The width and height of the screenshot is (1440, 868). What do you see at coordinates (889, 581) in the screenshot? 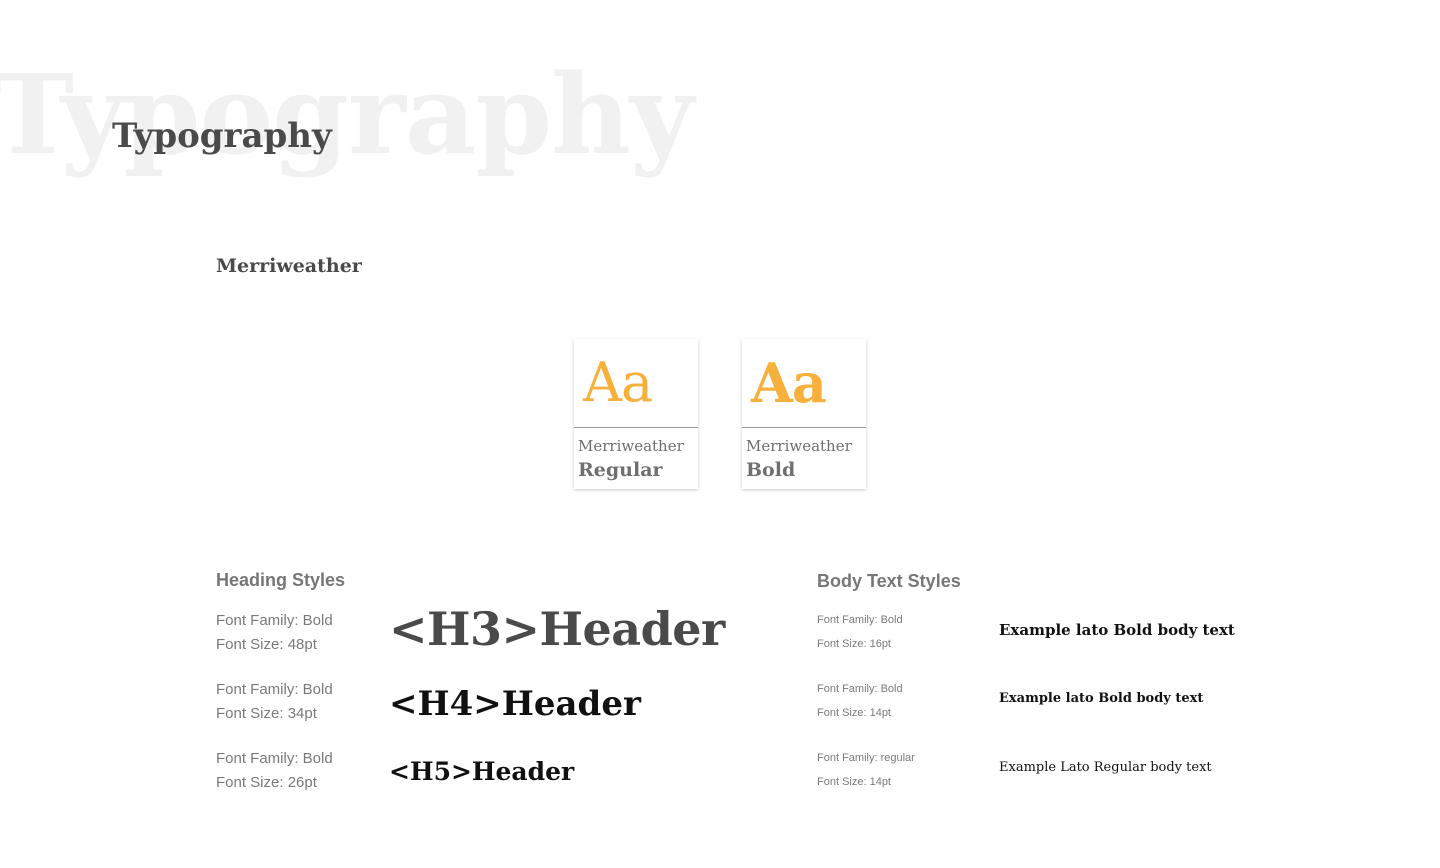
I see `body-text-styles-title: Body Text Styles` at bounding box center [889, 581].